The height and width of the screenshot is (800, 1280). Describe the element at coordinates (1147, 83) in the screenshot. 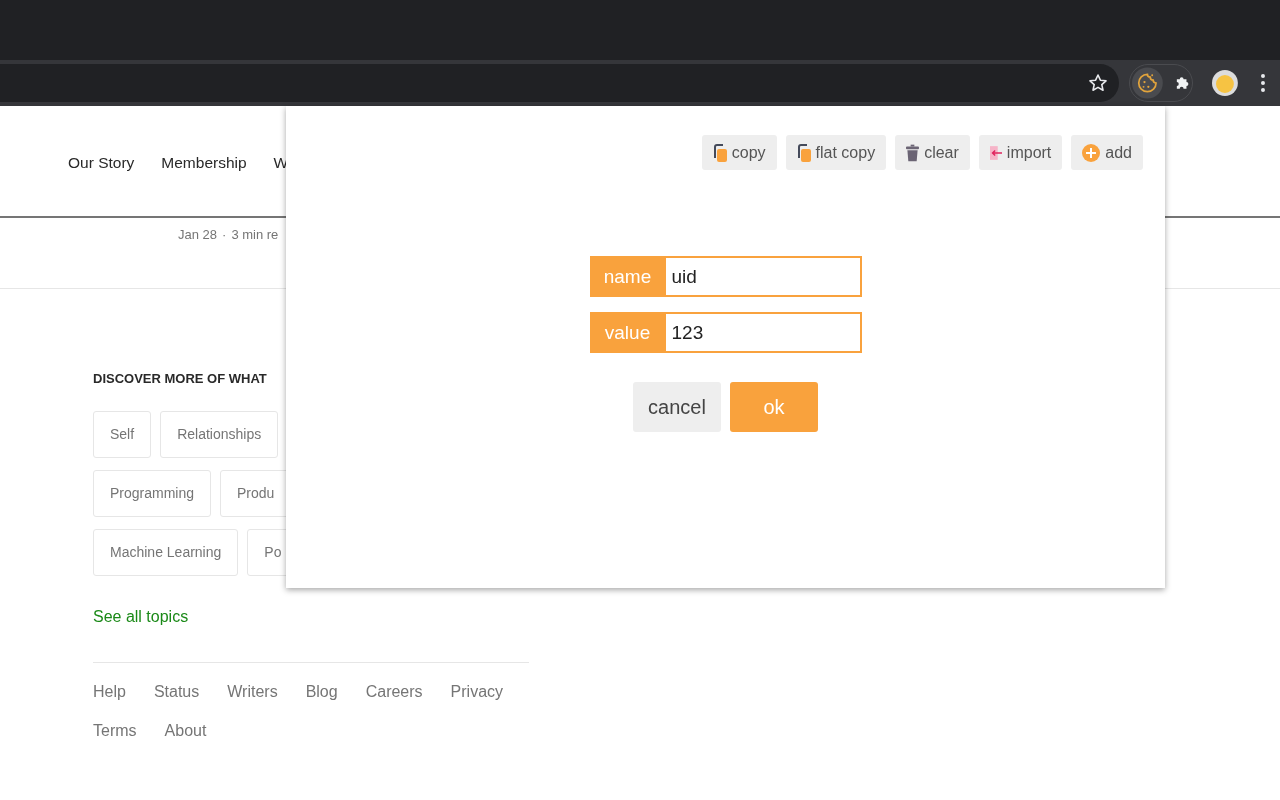

I see `cookie-icon` at that location.